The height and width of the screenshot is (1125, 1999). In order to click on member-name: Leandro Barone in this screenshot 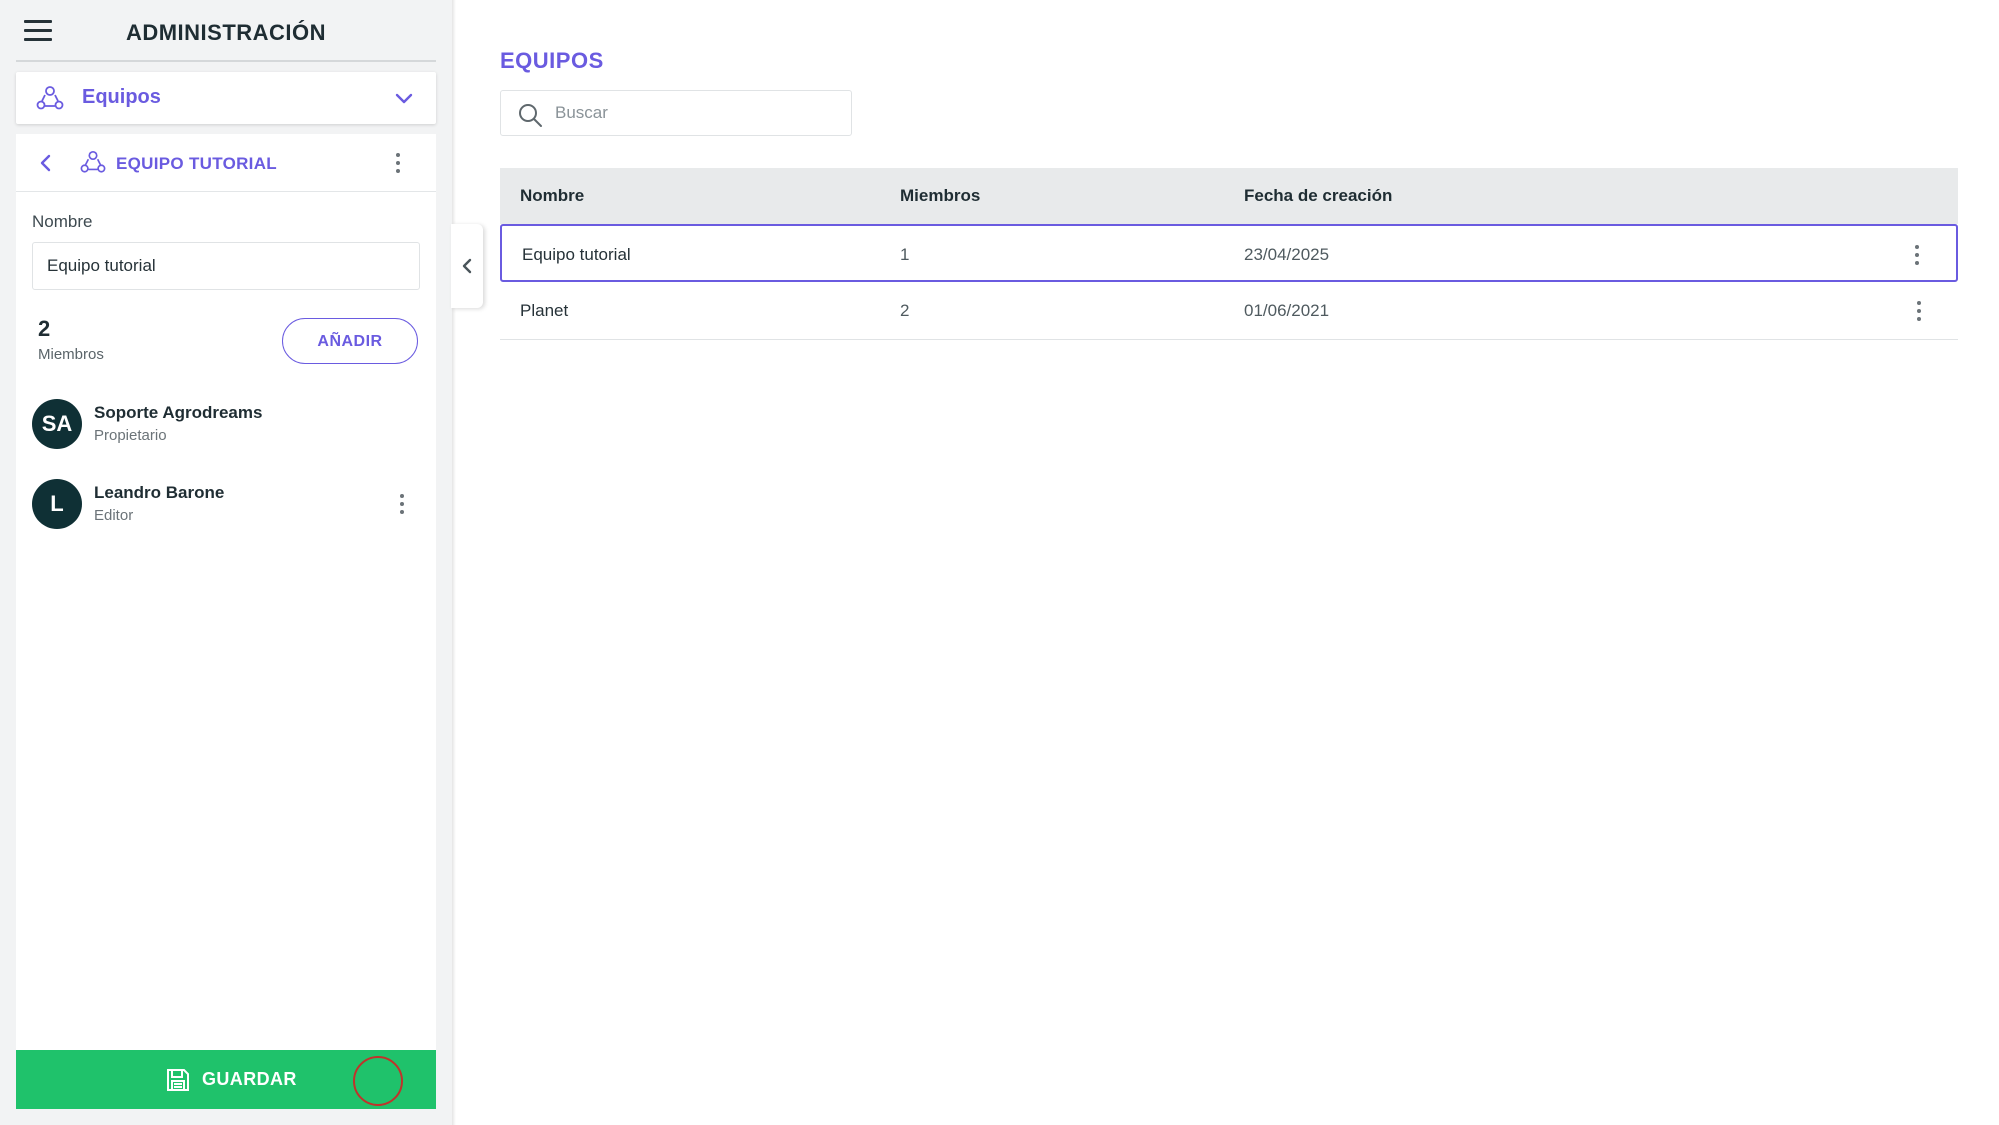, I will do `click(159, 492)`.